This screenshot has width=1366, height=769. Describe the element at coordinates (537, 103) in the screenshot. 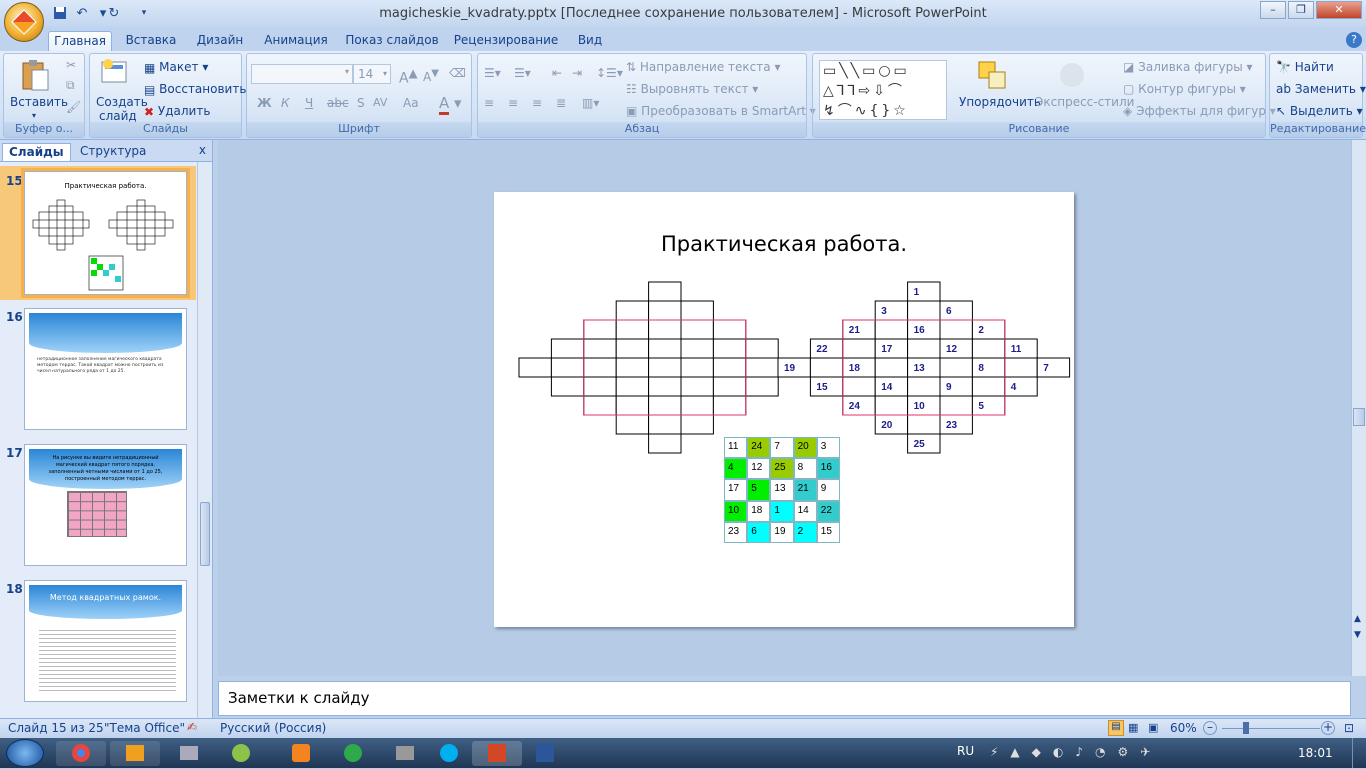

I see `align-right-icon: ≡` at that location.